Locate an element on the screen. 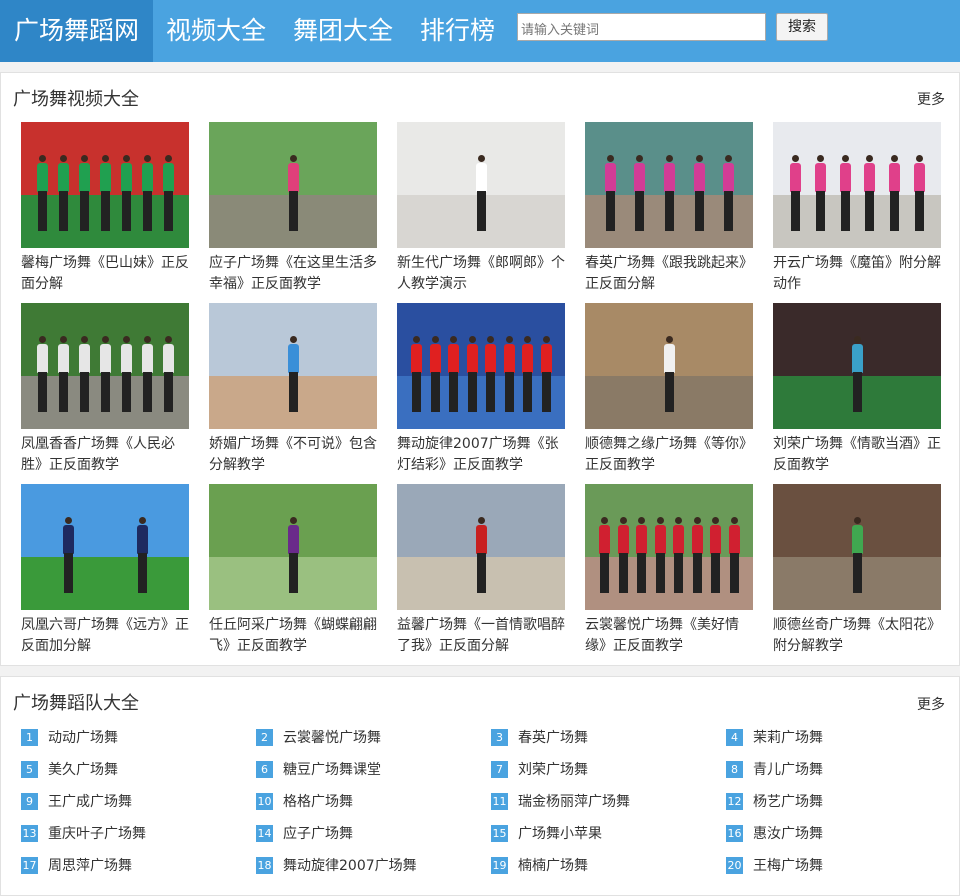  dancer-figures is located at coordinates (105, 555).